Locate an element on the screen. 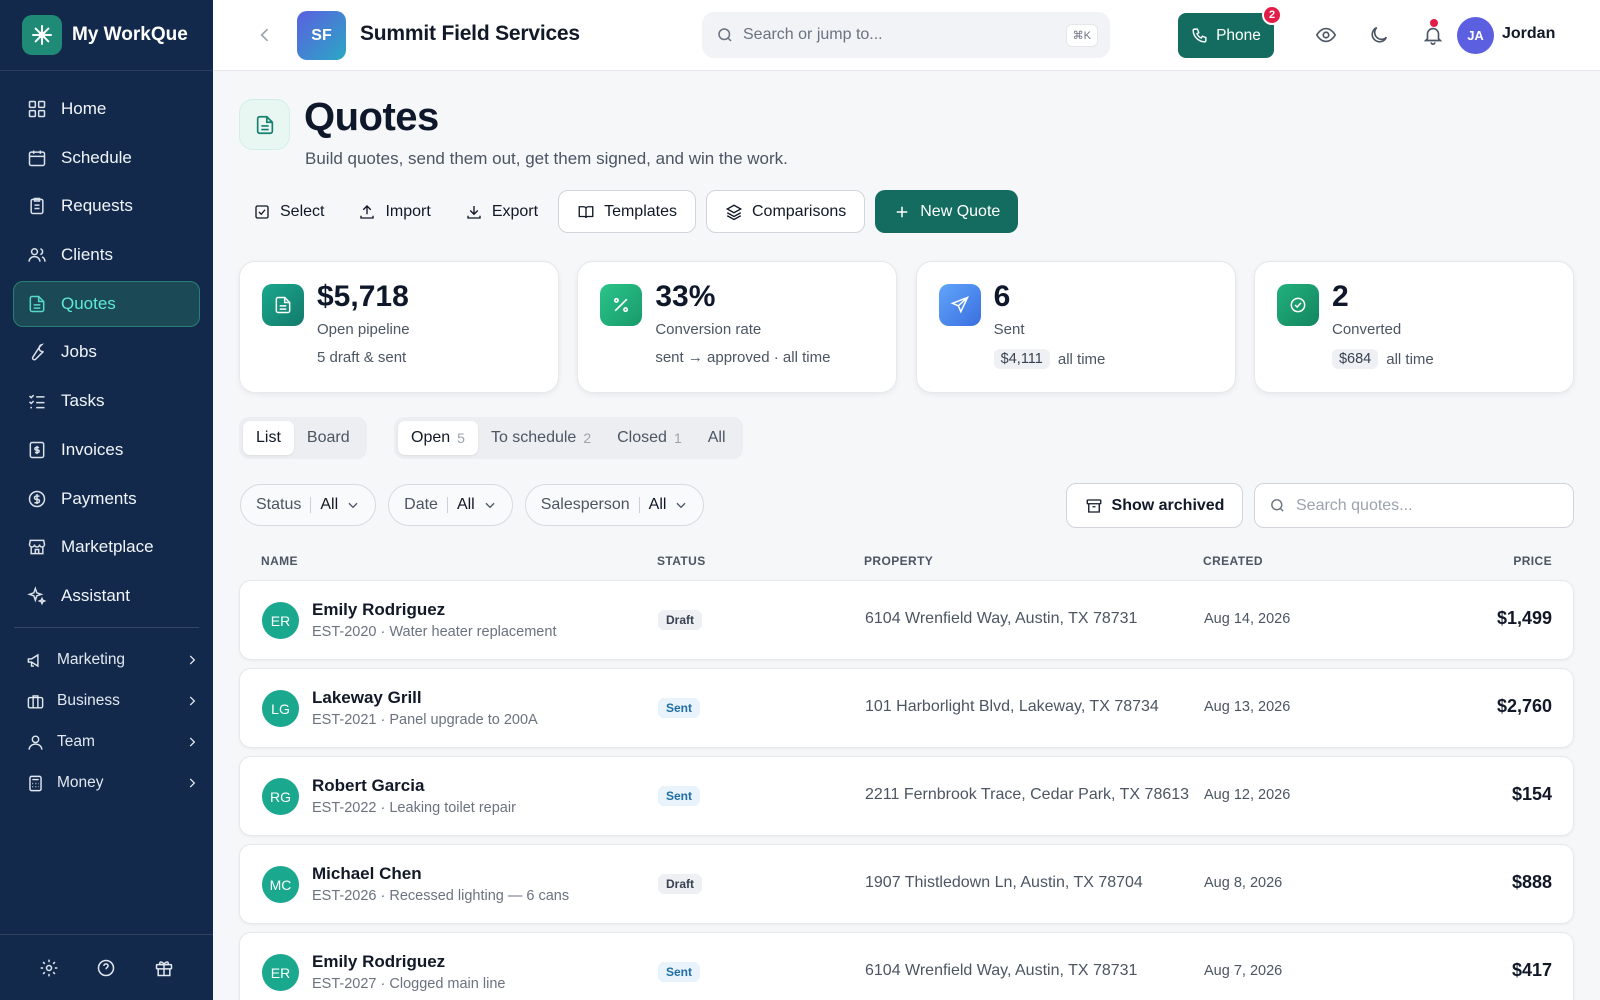 The width and height of the screenshot is (1600, 1000). sidebar-item-marketplace: Marketplace is located at coordinates (106, 547).